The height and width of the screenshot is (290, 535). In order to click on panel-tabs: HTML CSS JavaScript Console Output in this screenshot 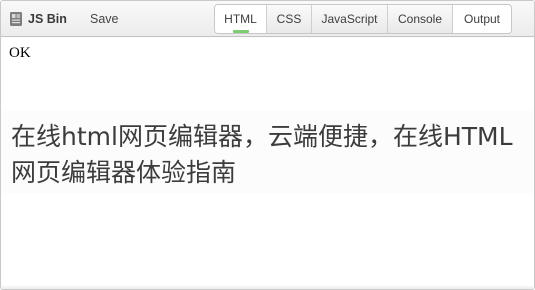, I will do `click(363, 19)`.